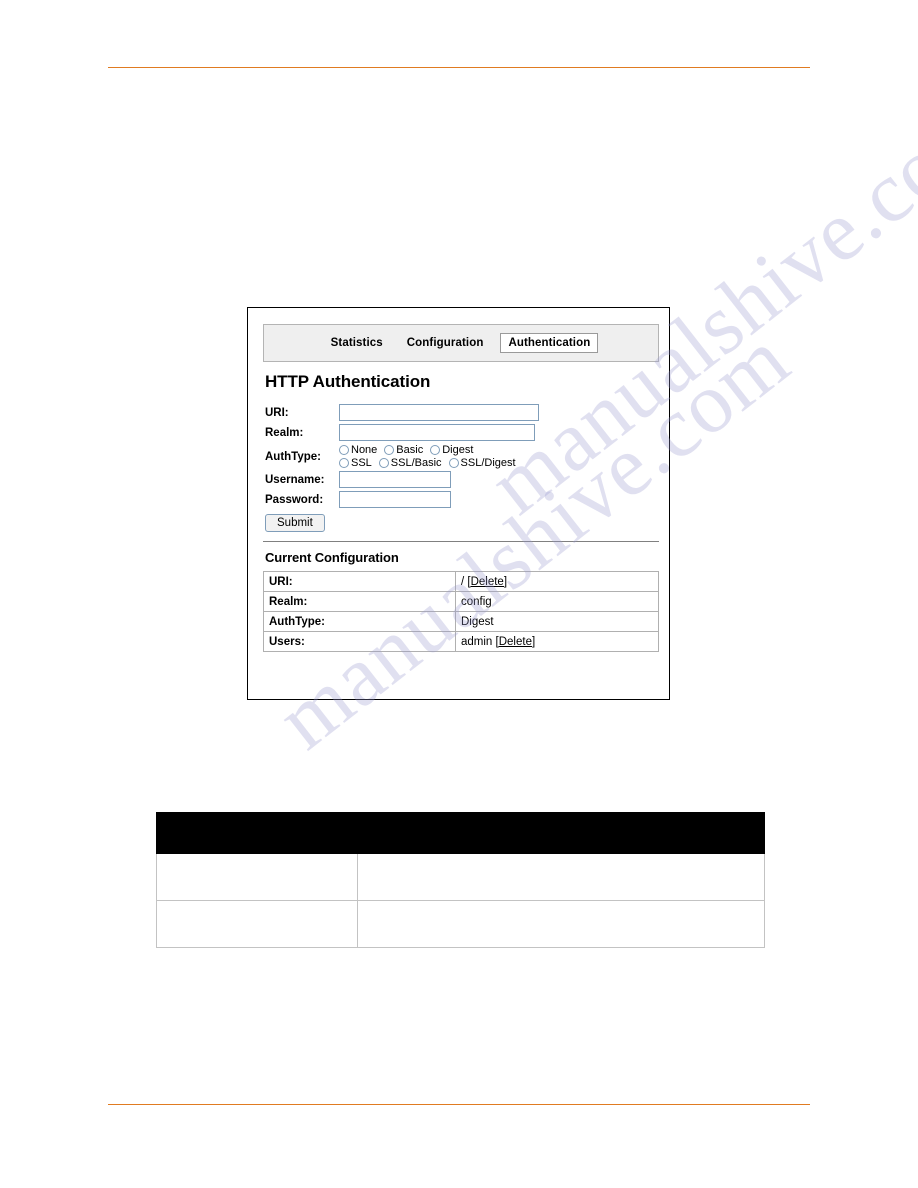  I want to click on table-row: Users: admin [Delete], so click(461, 641).